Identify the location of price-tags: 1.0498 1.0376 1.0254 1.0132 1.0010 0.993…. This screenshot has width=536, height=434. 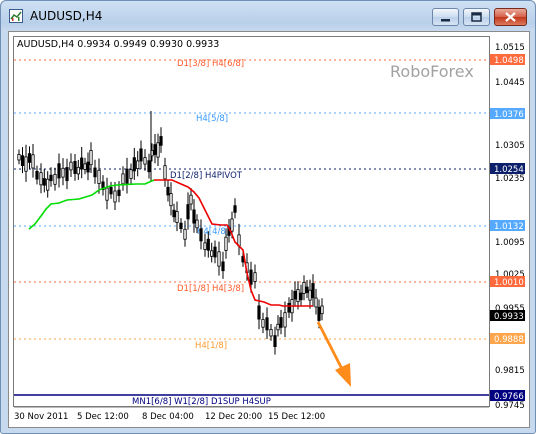
(507, 228).